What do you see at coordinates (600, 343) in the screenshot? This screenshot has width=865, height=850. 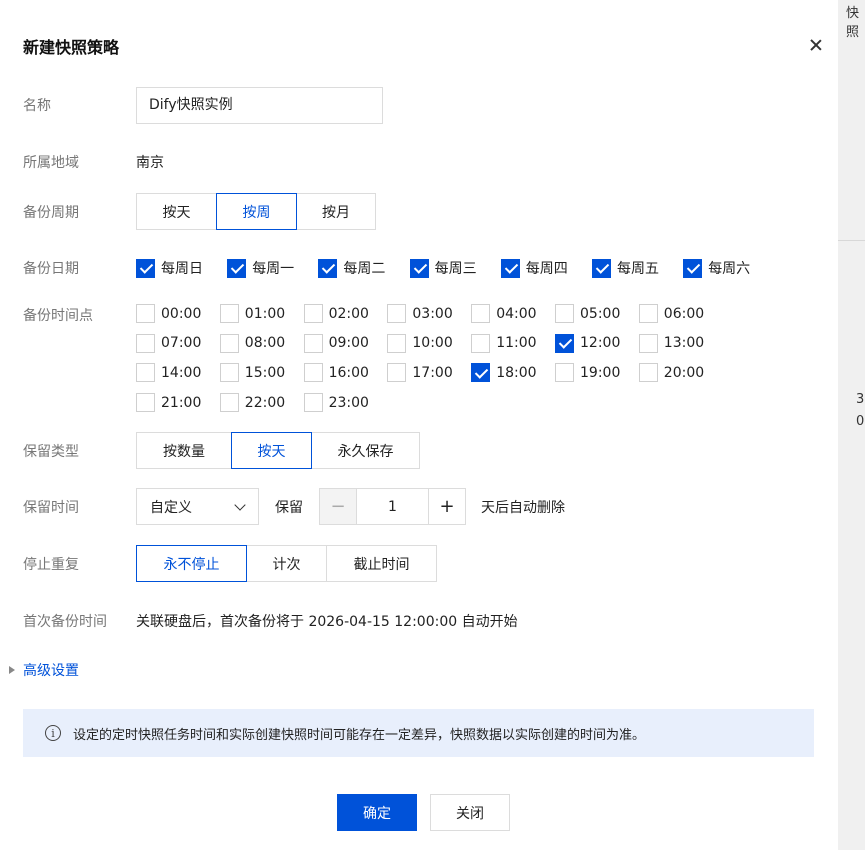 I see `checkbox-label: 12:00` at bounding box center [600, 343].